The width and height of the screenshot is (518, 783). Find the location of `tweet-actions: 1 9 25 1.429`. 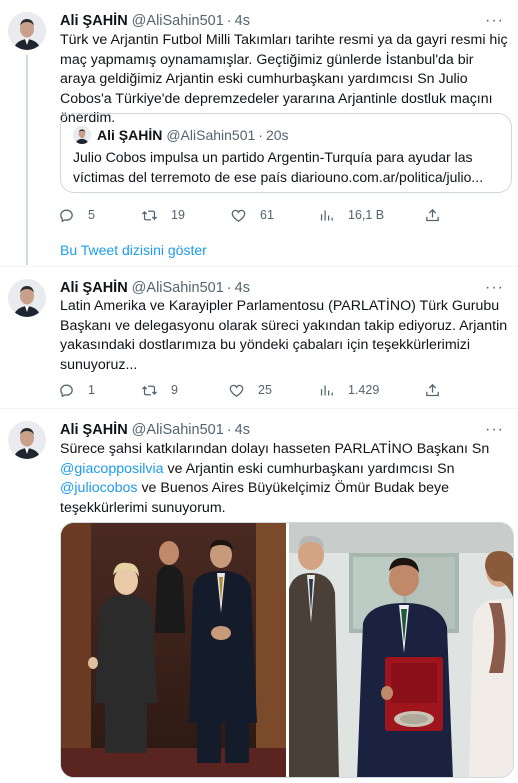

tweet-actions: 1 9 25 1.429 is located at coordinates (252, 390).